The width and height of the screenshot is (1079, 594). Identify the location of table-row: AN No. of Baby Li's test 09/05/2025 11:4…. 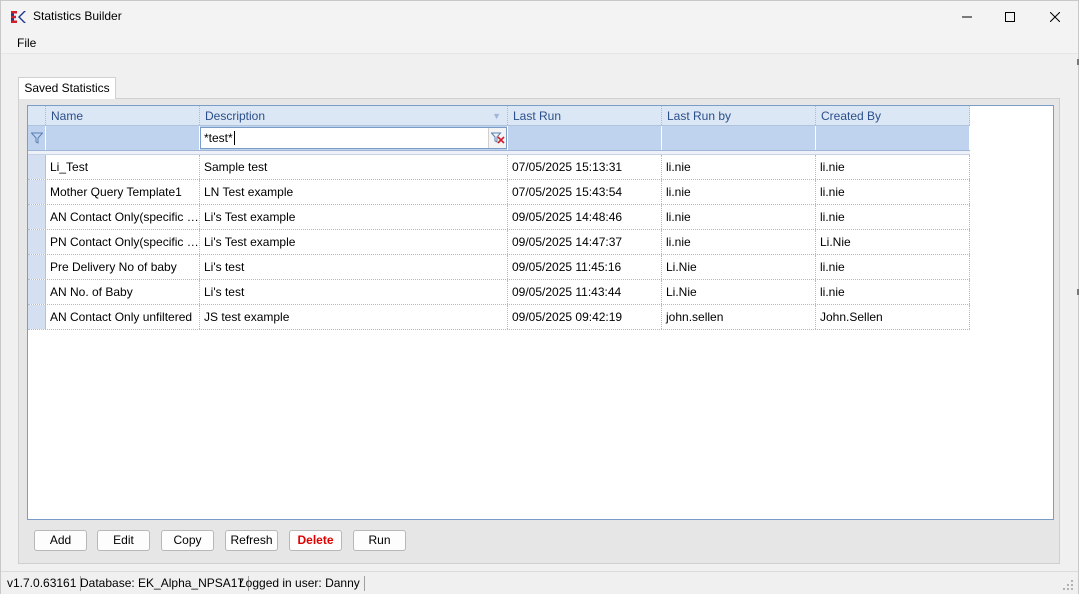
(499, 292).